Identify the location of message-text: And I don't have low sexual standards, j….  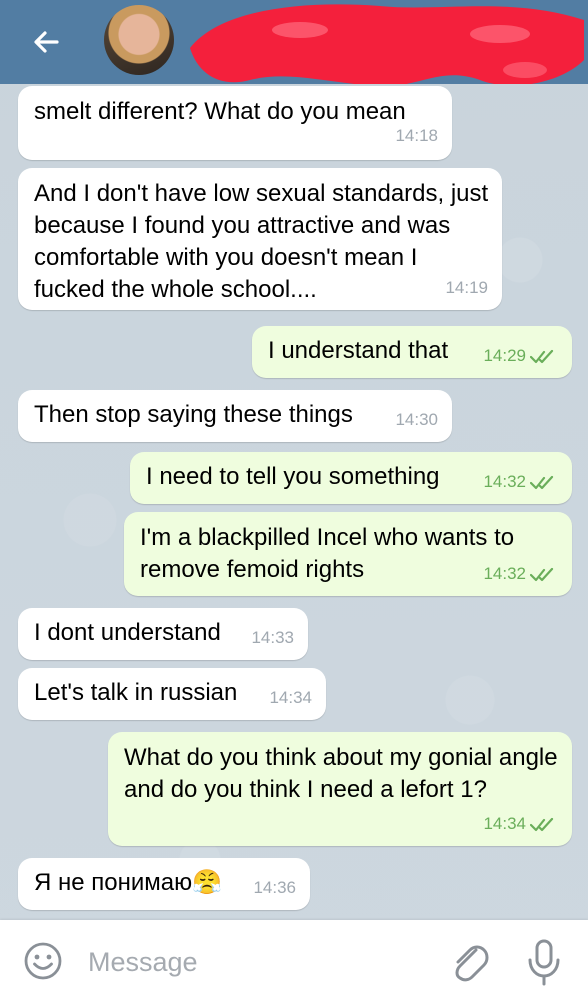
(264, 241).